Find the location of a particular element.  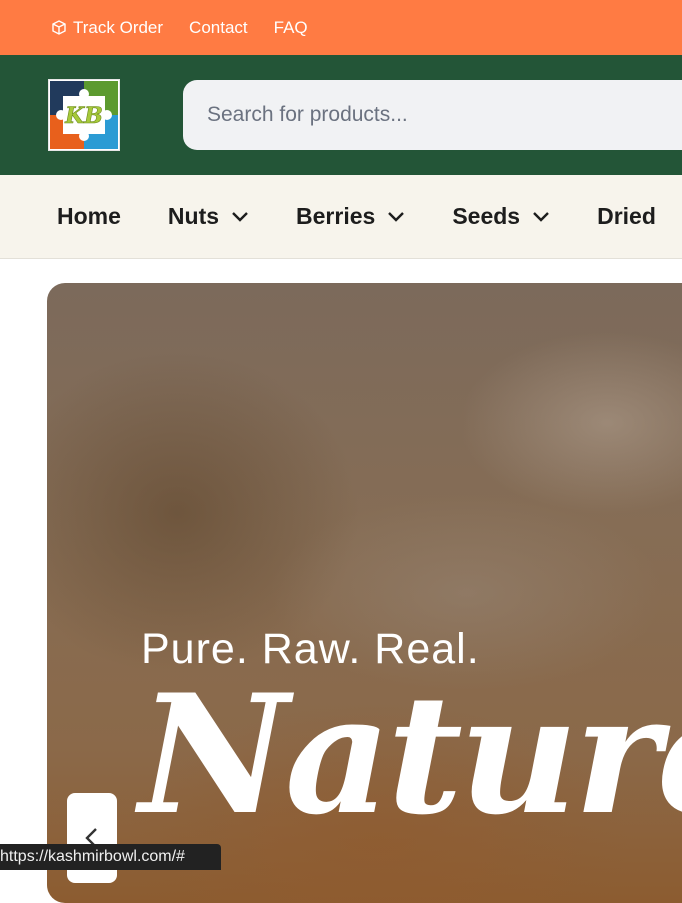

faq-link: FAQ is located at coordinates (291, 28).